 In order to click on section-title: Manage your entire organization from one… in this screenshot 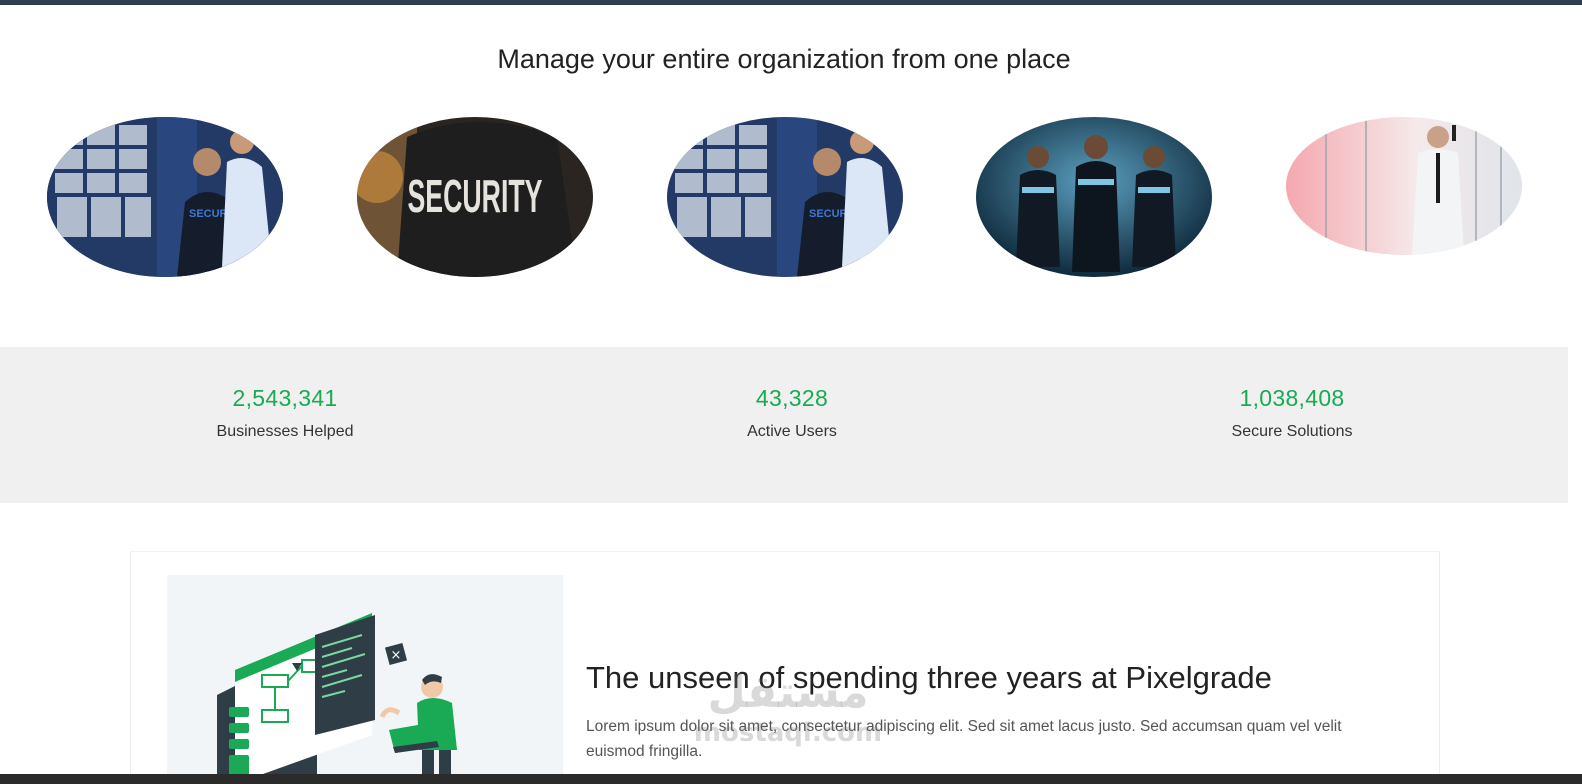, I will do `click(784, 59)`.